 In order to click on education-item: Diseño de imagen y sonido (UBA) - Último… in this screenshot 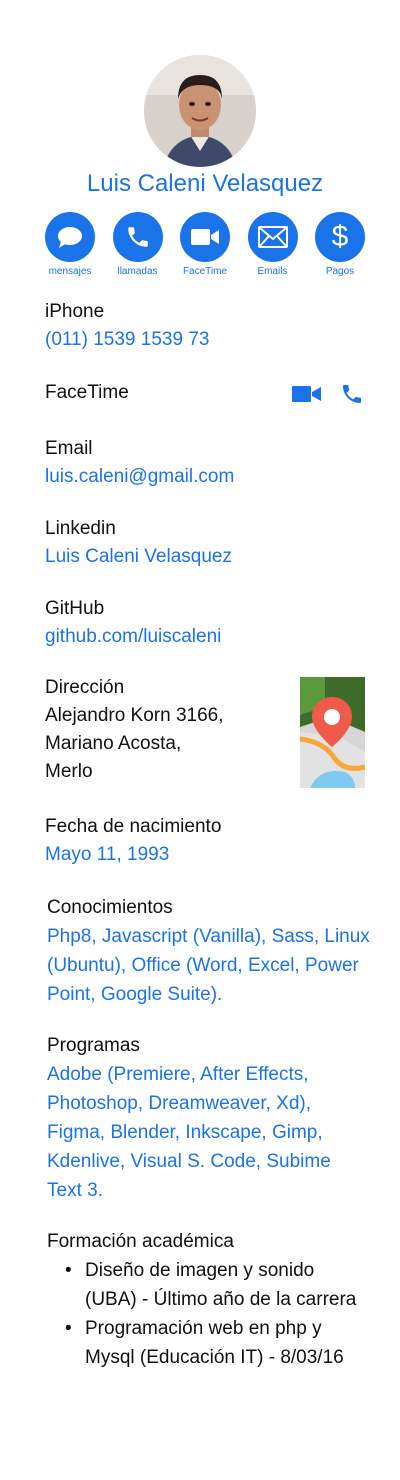, I will do `click(206, 1285)`.